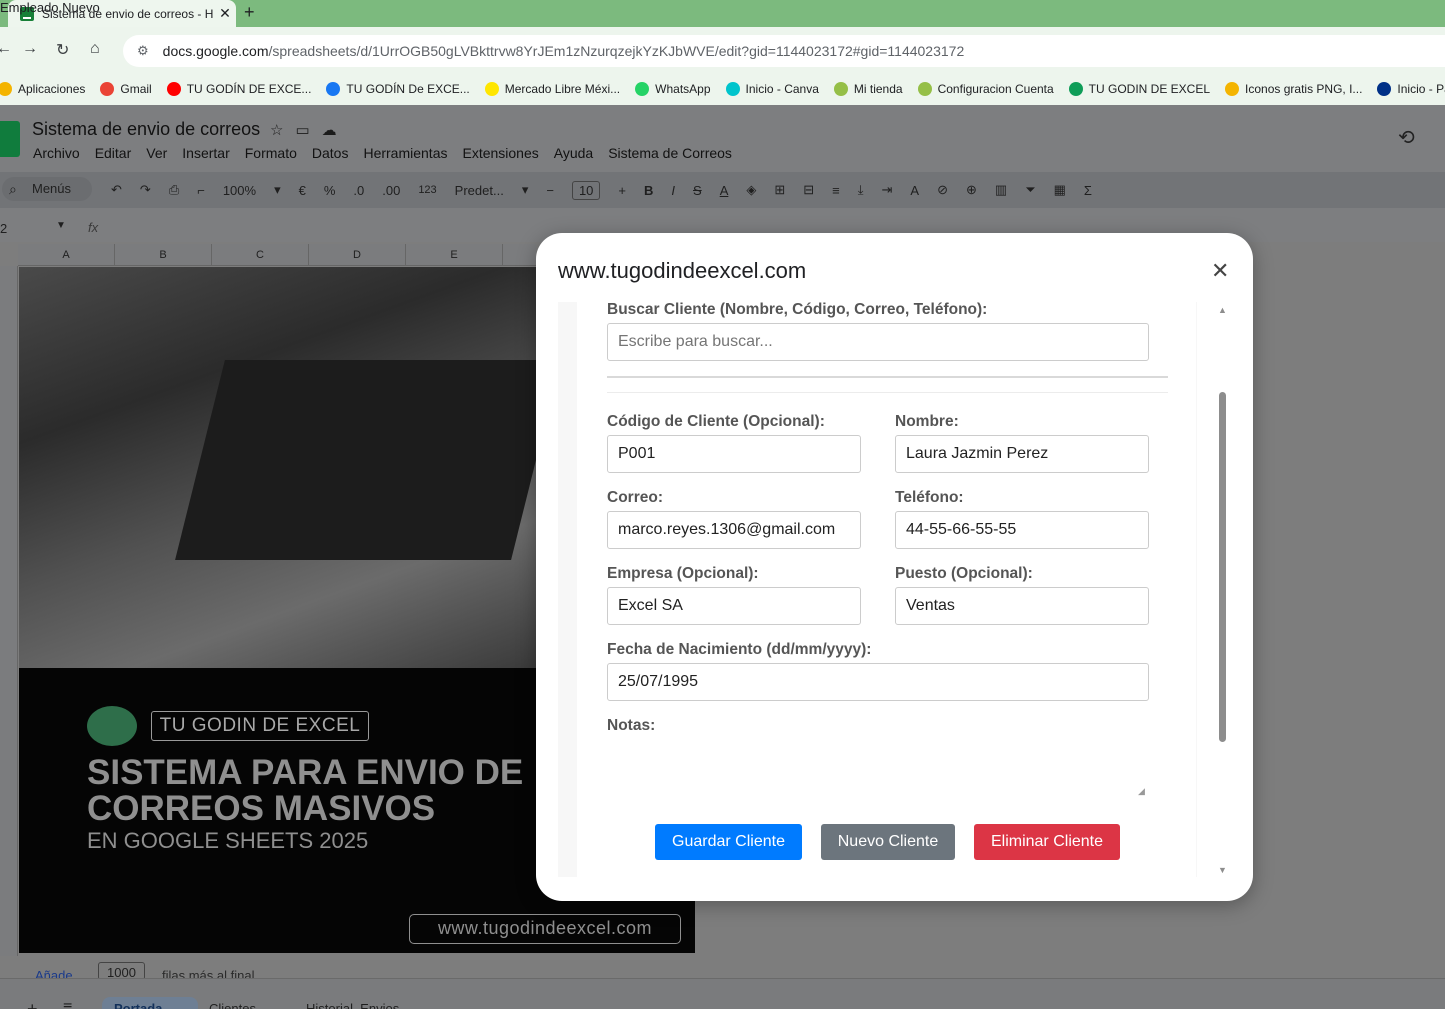 The height and width of the screenshot is (1009, 1445). What do you see at coordinates (116, 190) in the screenshot?
I see `undo-icon: ↶` at bounding box center [116, 190].